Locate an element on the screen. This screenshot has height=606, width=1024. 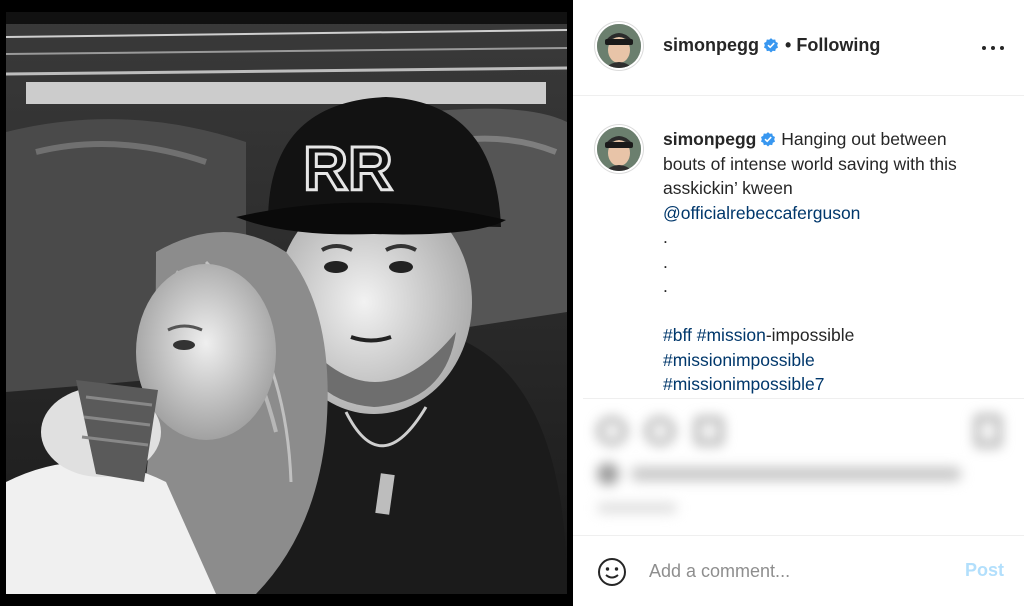
liker-avatar is located at coordinates (608, 474).